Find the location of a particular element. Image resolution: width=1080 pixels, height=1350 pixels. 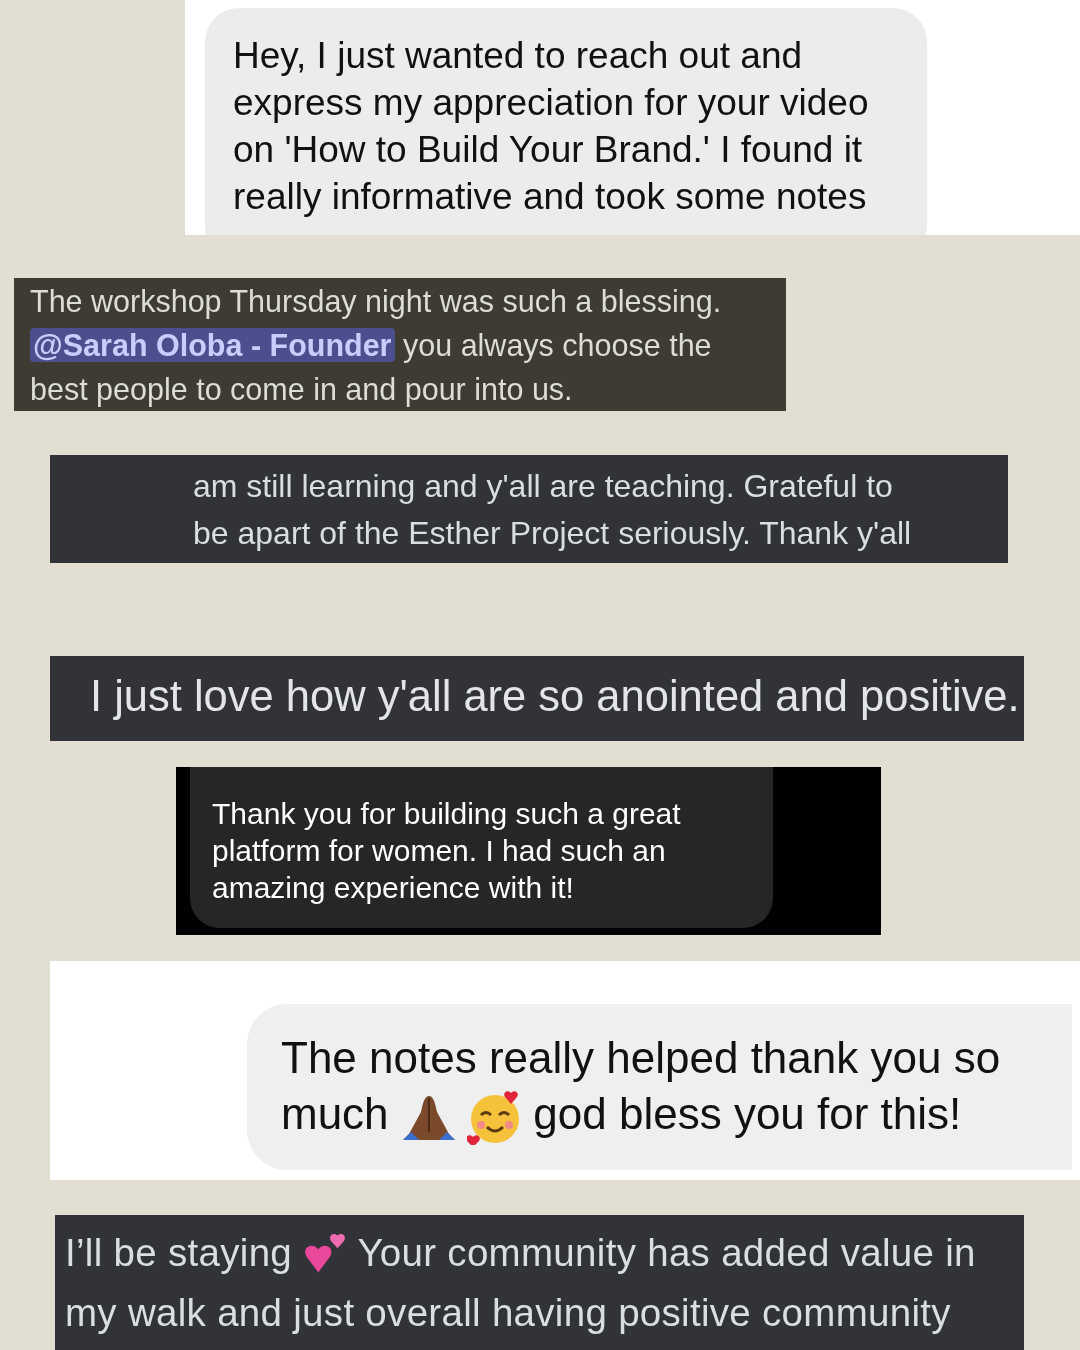

message-text: amazing experience with it! is located at coordinates (393, 888).